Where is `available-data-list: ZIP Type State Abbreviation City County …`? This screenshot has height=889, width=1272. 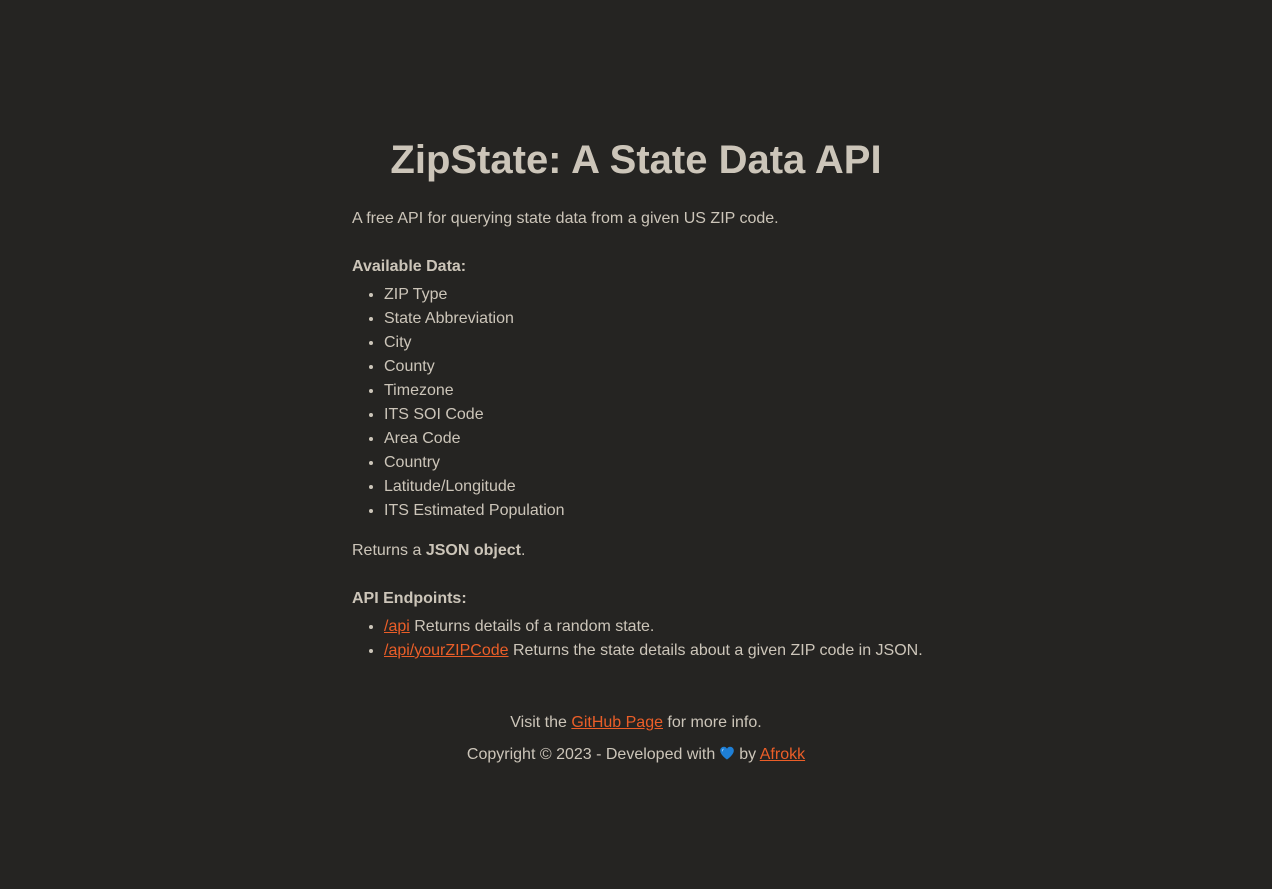 available-data-list: ZIP Type State Abbreviation City County … is located at coordinates (458, 403).